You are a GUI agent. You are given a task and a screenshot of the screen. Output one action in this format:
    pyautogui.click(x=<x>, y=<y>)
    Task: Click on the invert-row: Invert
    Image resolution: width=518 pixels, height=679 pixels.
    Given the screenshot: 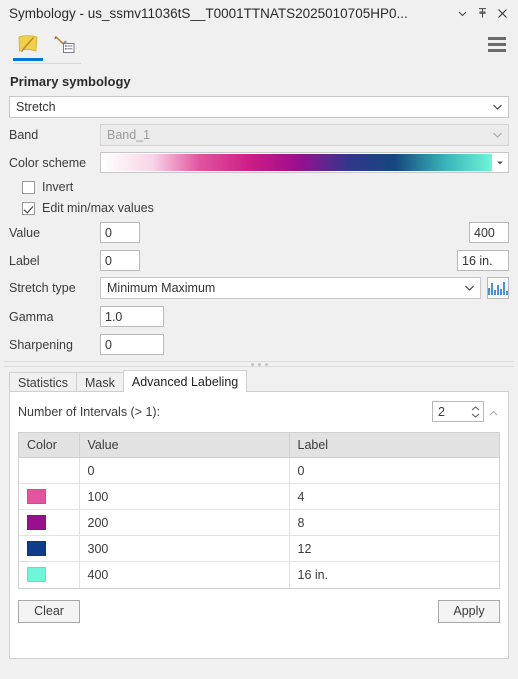 What is the action you would take?
    pyautogui.click(x=259, y=187)
    